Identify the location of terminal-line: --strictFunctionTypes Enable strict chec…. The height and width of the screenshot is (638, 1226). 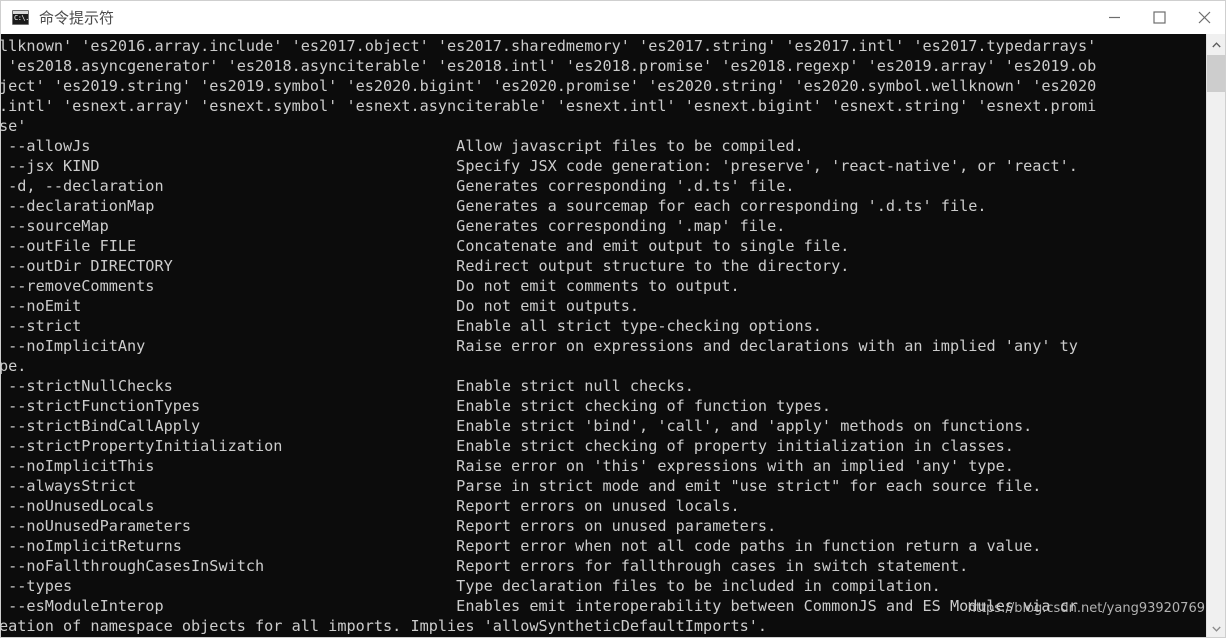
(416, 406).